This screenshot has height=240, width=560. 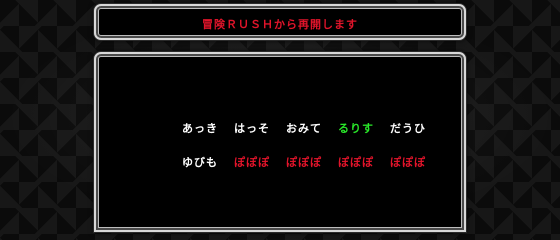 I want to click on password-row-2: ゆびも ぽぽぽ ぽぽぽ ぽぽぽ ぽぽぽ, so click(x=304, y=162).